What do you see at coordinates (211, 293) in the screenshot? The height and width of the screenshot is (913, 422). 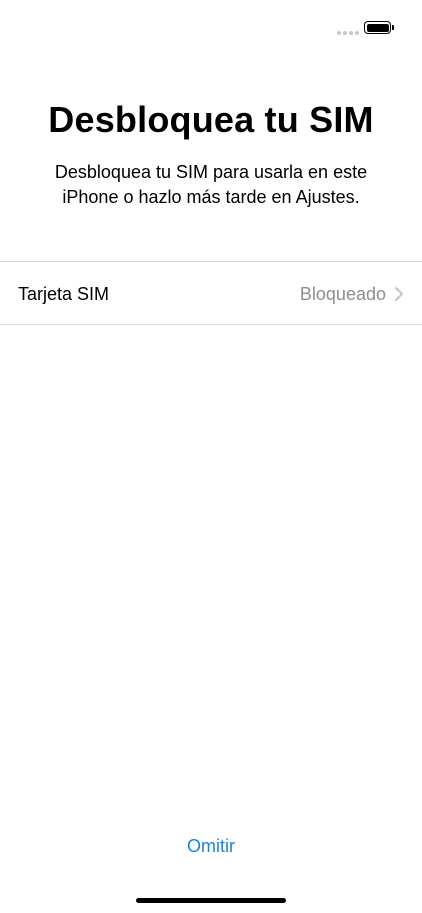 I see `sim-card-row: Tarjeta SIM Bloqueado` at bounding box center [211, 293].